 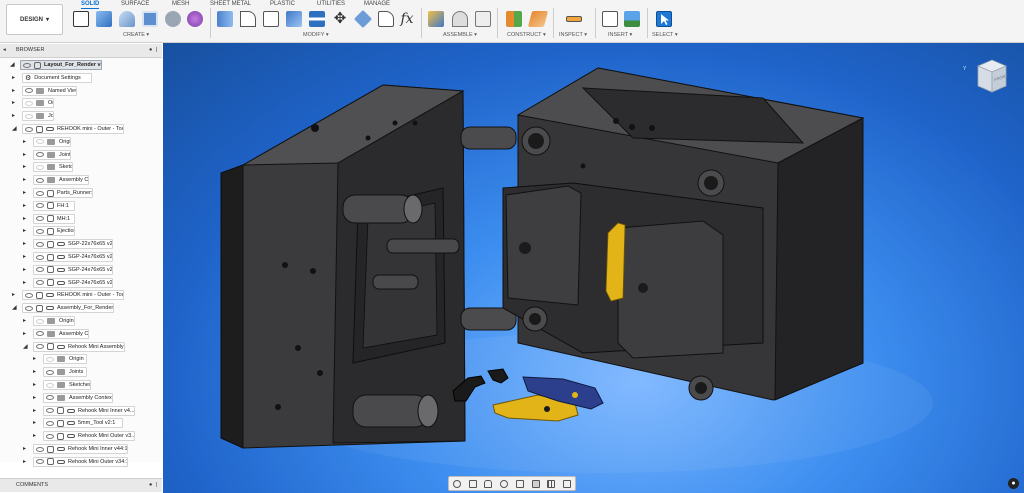 What do you see at coordinates (225, 19) in the screenshot?
I see `press-pull-icon` at bounding box center [225, 19].